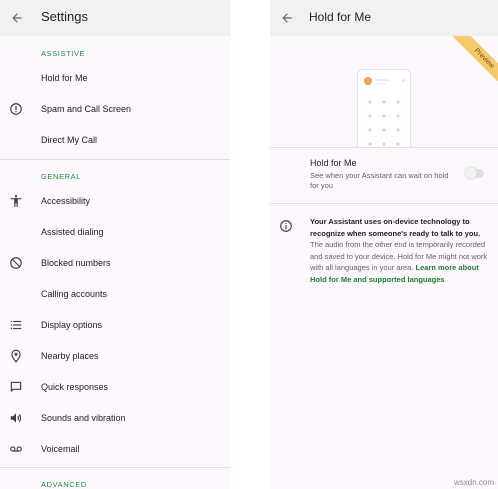  I want to click on settings-item-accessibility: Accessibility, so click(115, 201).